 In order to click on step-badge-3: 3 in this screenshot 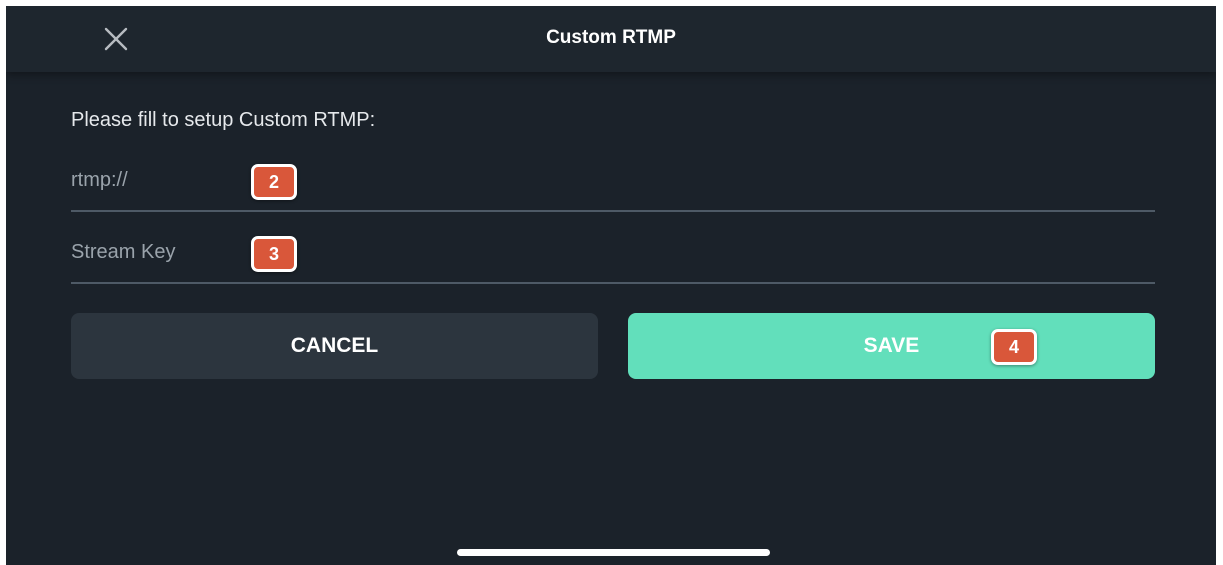, I will do `click(274, 254)`.